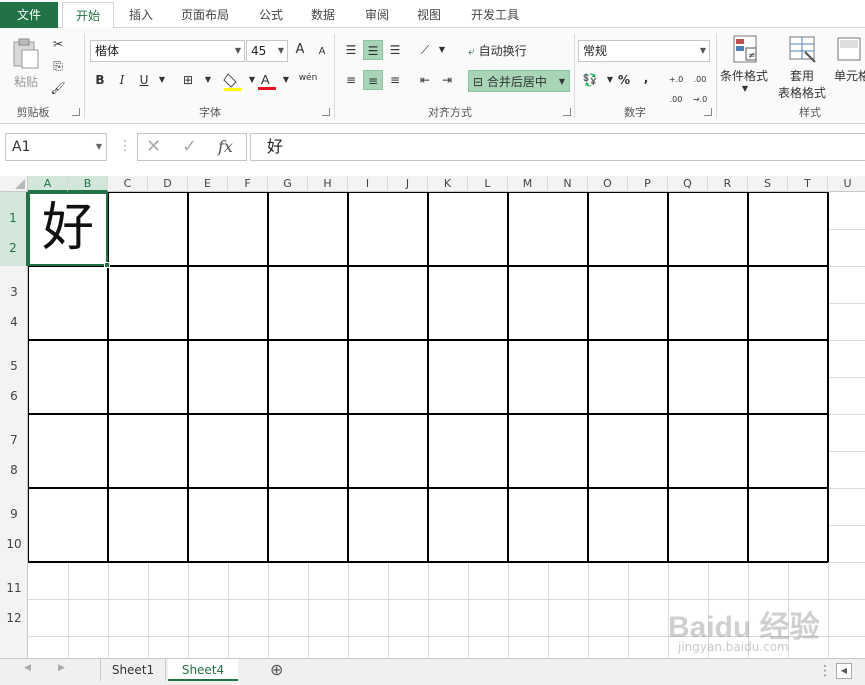  I want to click on number-launcher-icon, so click(708, 112).